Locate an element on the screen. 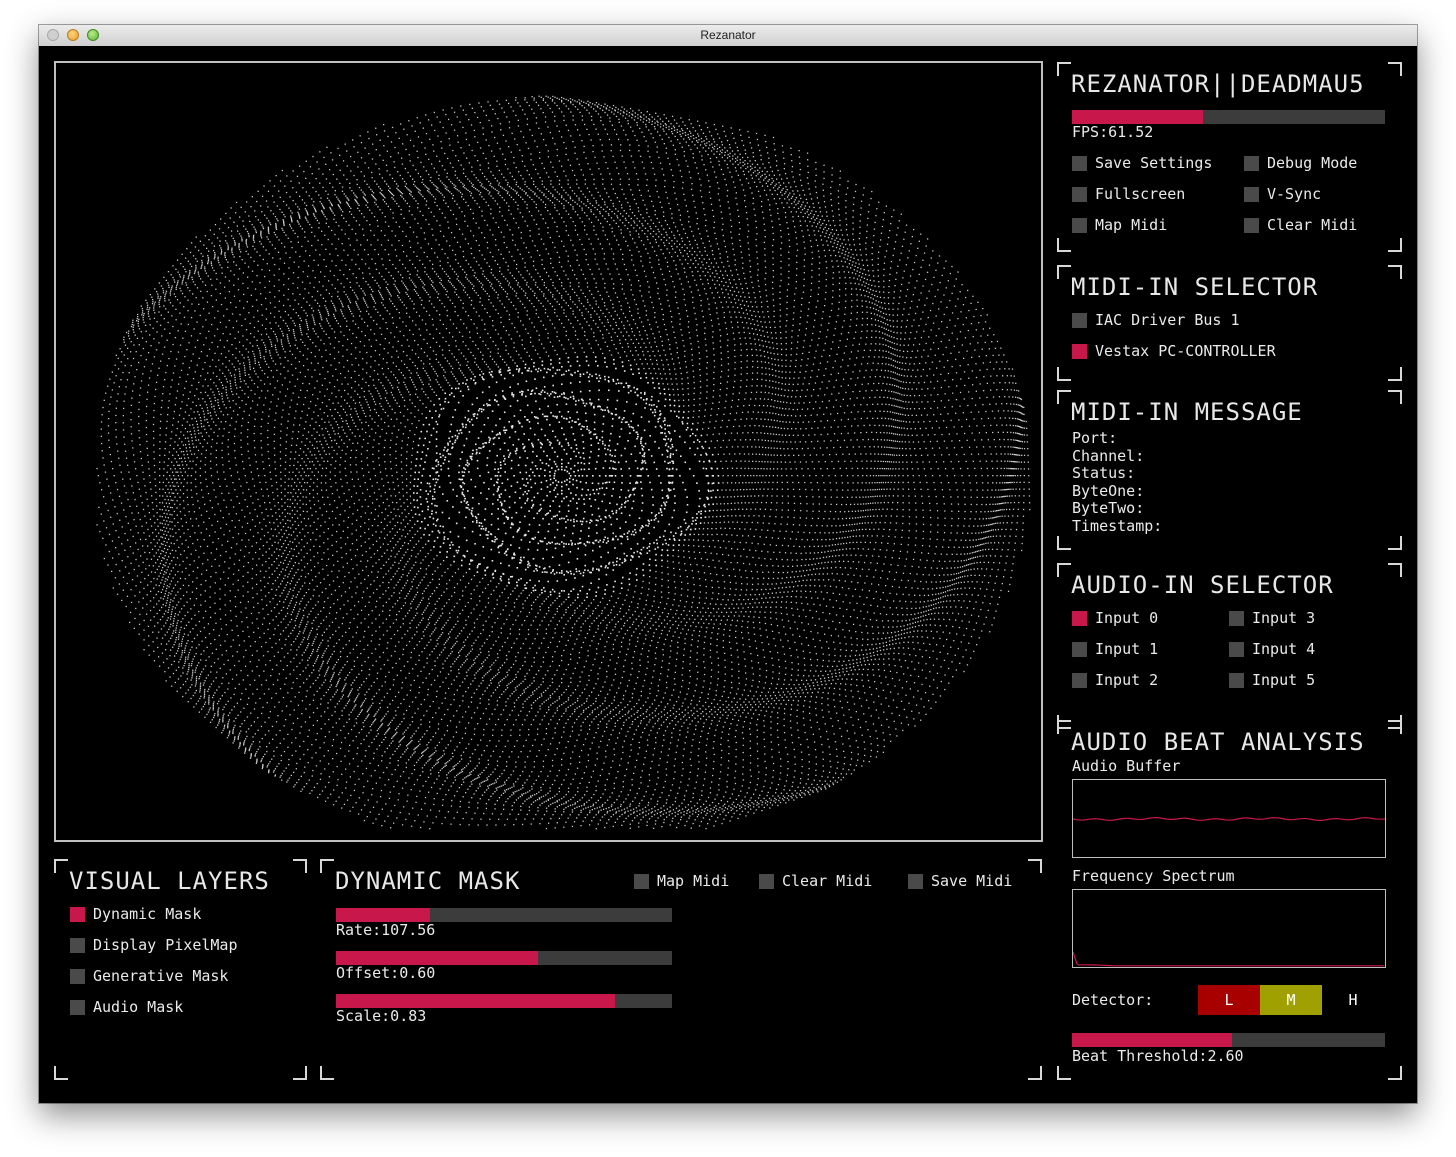 The image size is (1456, 1157). detector-mid: M is located at coordinates (1291, 1000).